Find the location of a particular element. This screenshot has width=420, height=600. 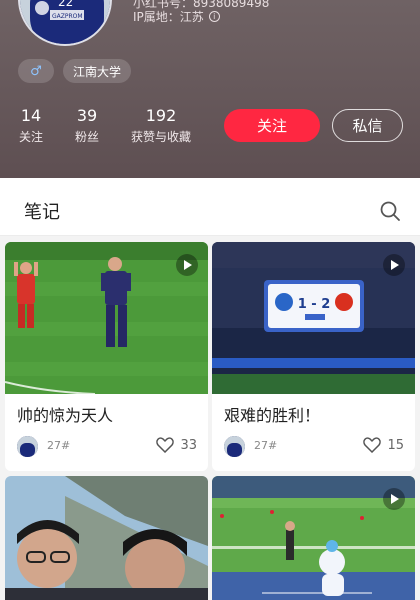

stat-likes: 192 获赞与收藏 is located at coordinates (161, 125).